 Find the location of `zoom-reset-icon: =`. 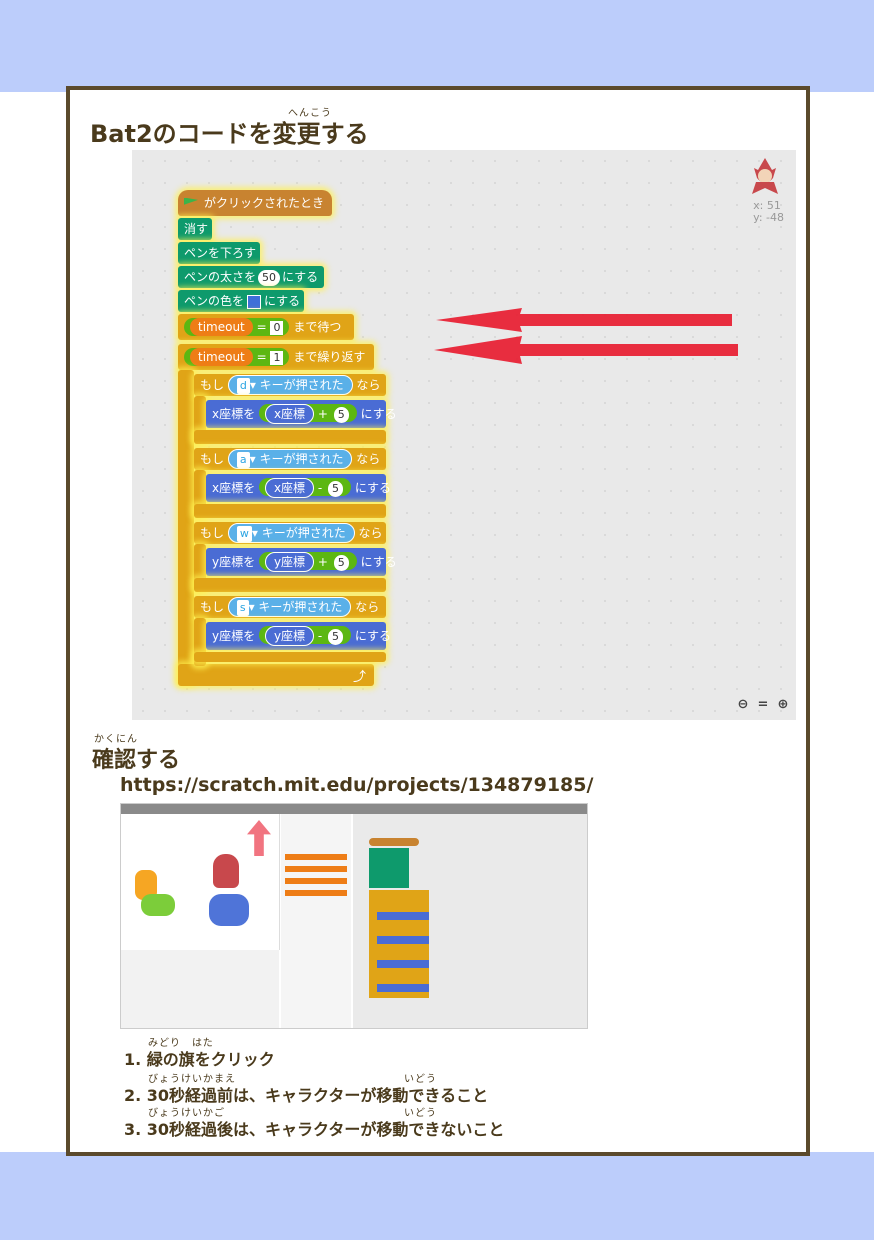

zoom-reset-icon: = is located at coordinates (763, 705).